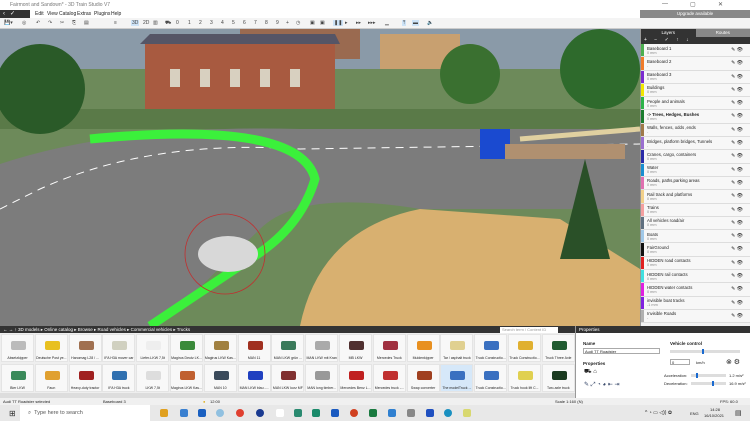 This screenshot has width=750, height=421. Describe the element at coordinates (695, 40) in the screenshot. I see `layer-tools: + − ✓ ↑ ↓` at that location.